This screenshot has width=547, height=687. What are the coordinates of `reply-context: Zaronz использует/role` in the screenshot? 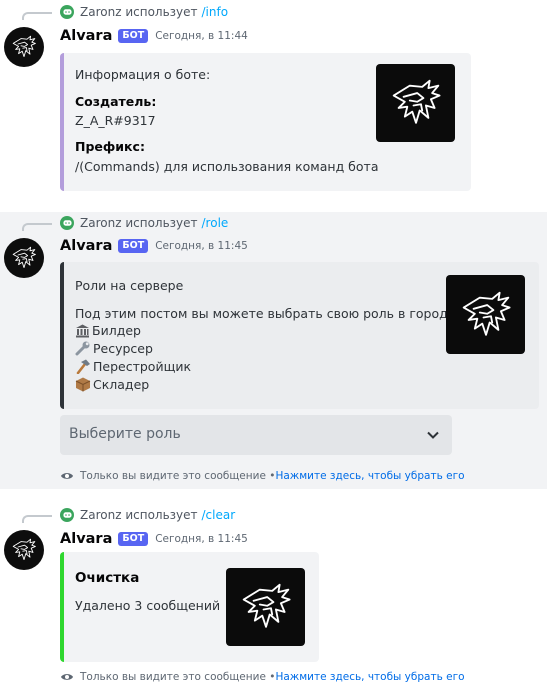 It's located at (125, 223).